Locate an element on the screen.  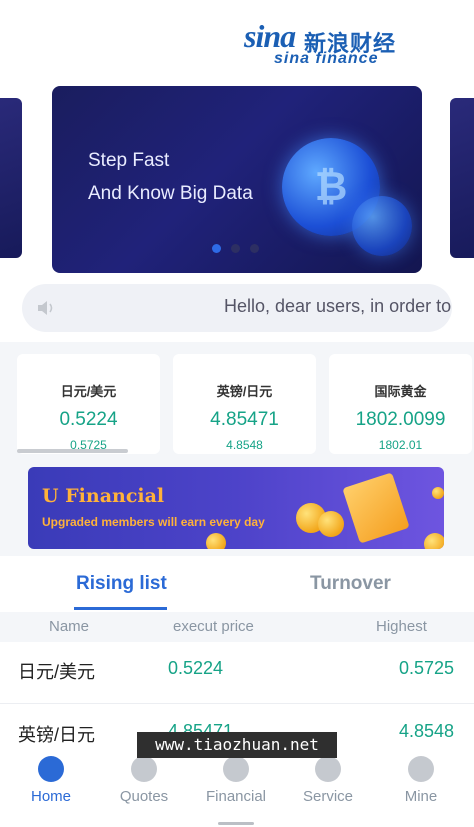
row-name: 日元/美元 is located at coordinates (57, 672).